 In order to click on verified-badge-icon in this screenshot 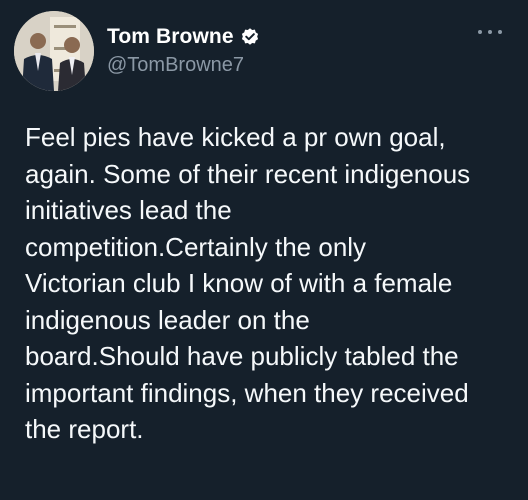, I will do `click(250, 37)`.